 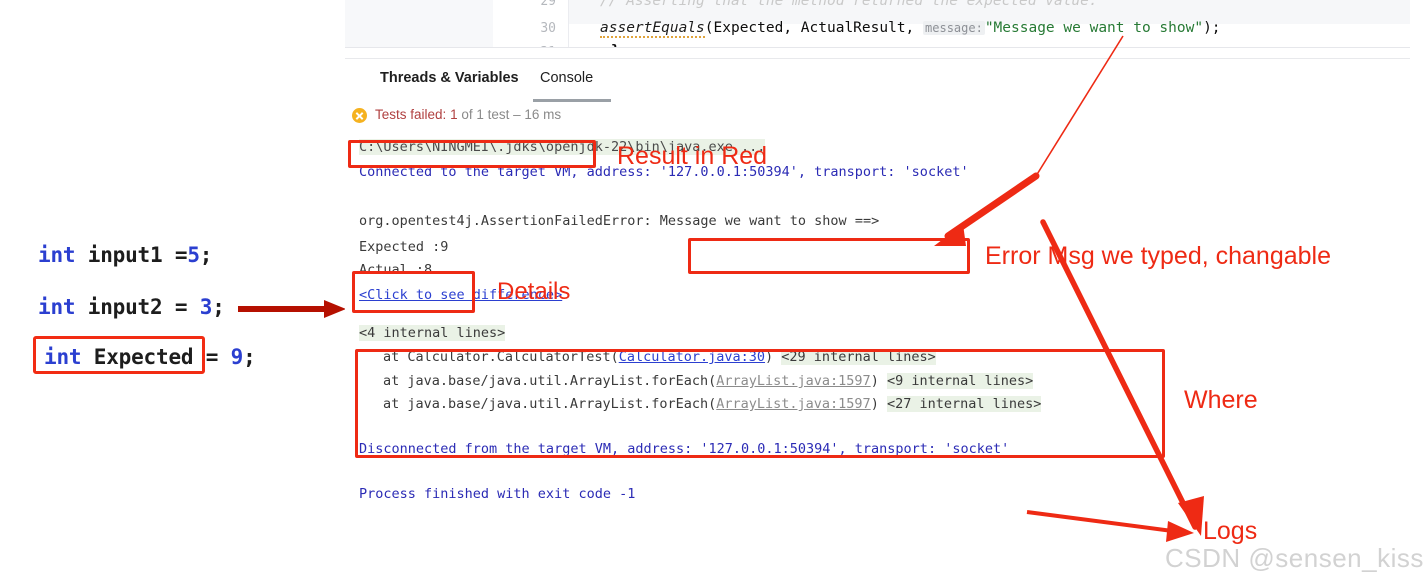 I want to click on test-status-text: Tests failed: 1 of 1 test – 16 ms, so click(x=468, y=114).